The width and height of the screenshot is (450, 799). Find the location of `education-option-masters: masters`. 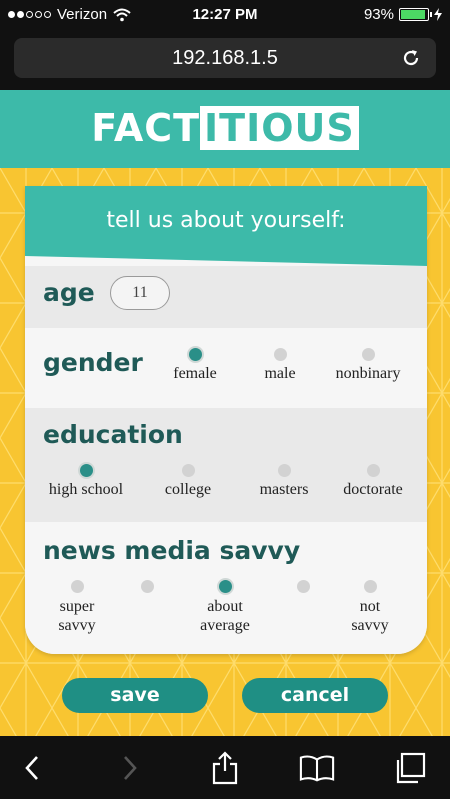

education-option-masters: masters is located at coordinates (284, 481).